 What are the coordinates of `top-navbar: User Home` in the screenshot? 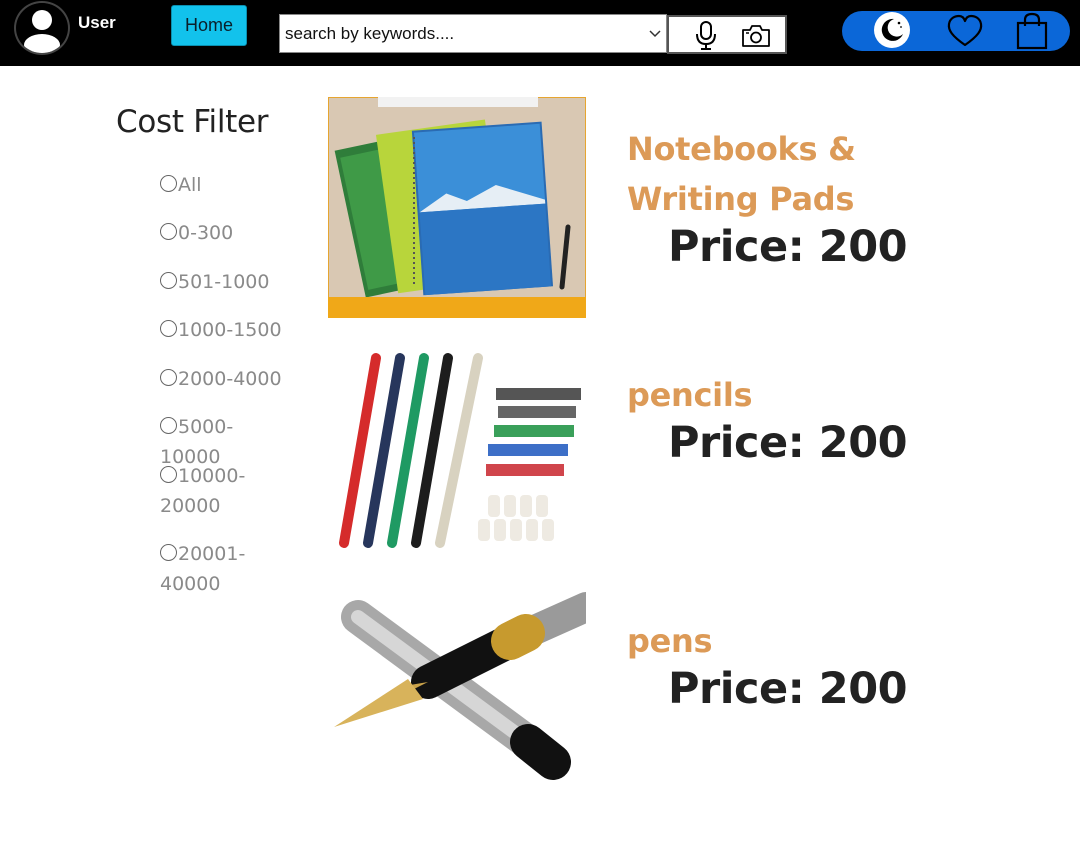 It's located at (540, 33).